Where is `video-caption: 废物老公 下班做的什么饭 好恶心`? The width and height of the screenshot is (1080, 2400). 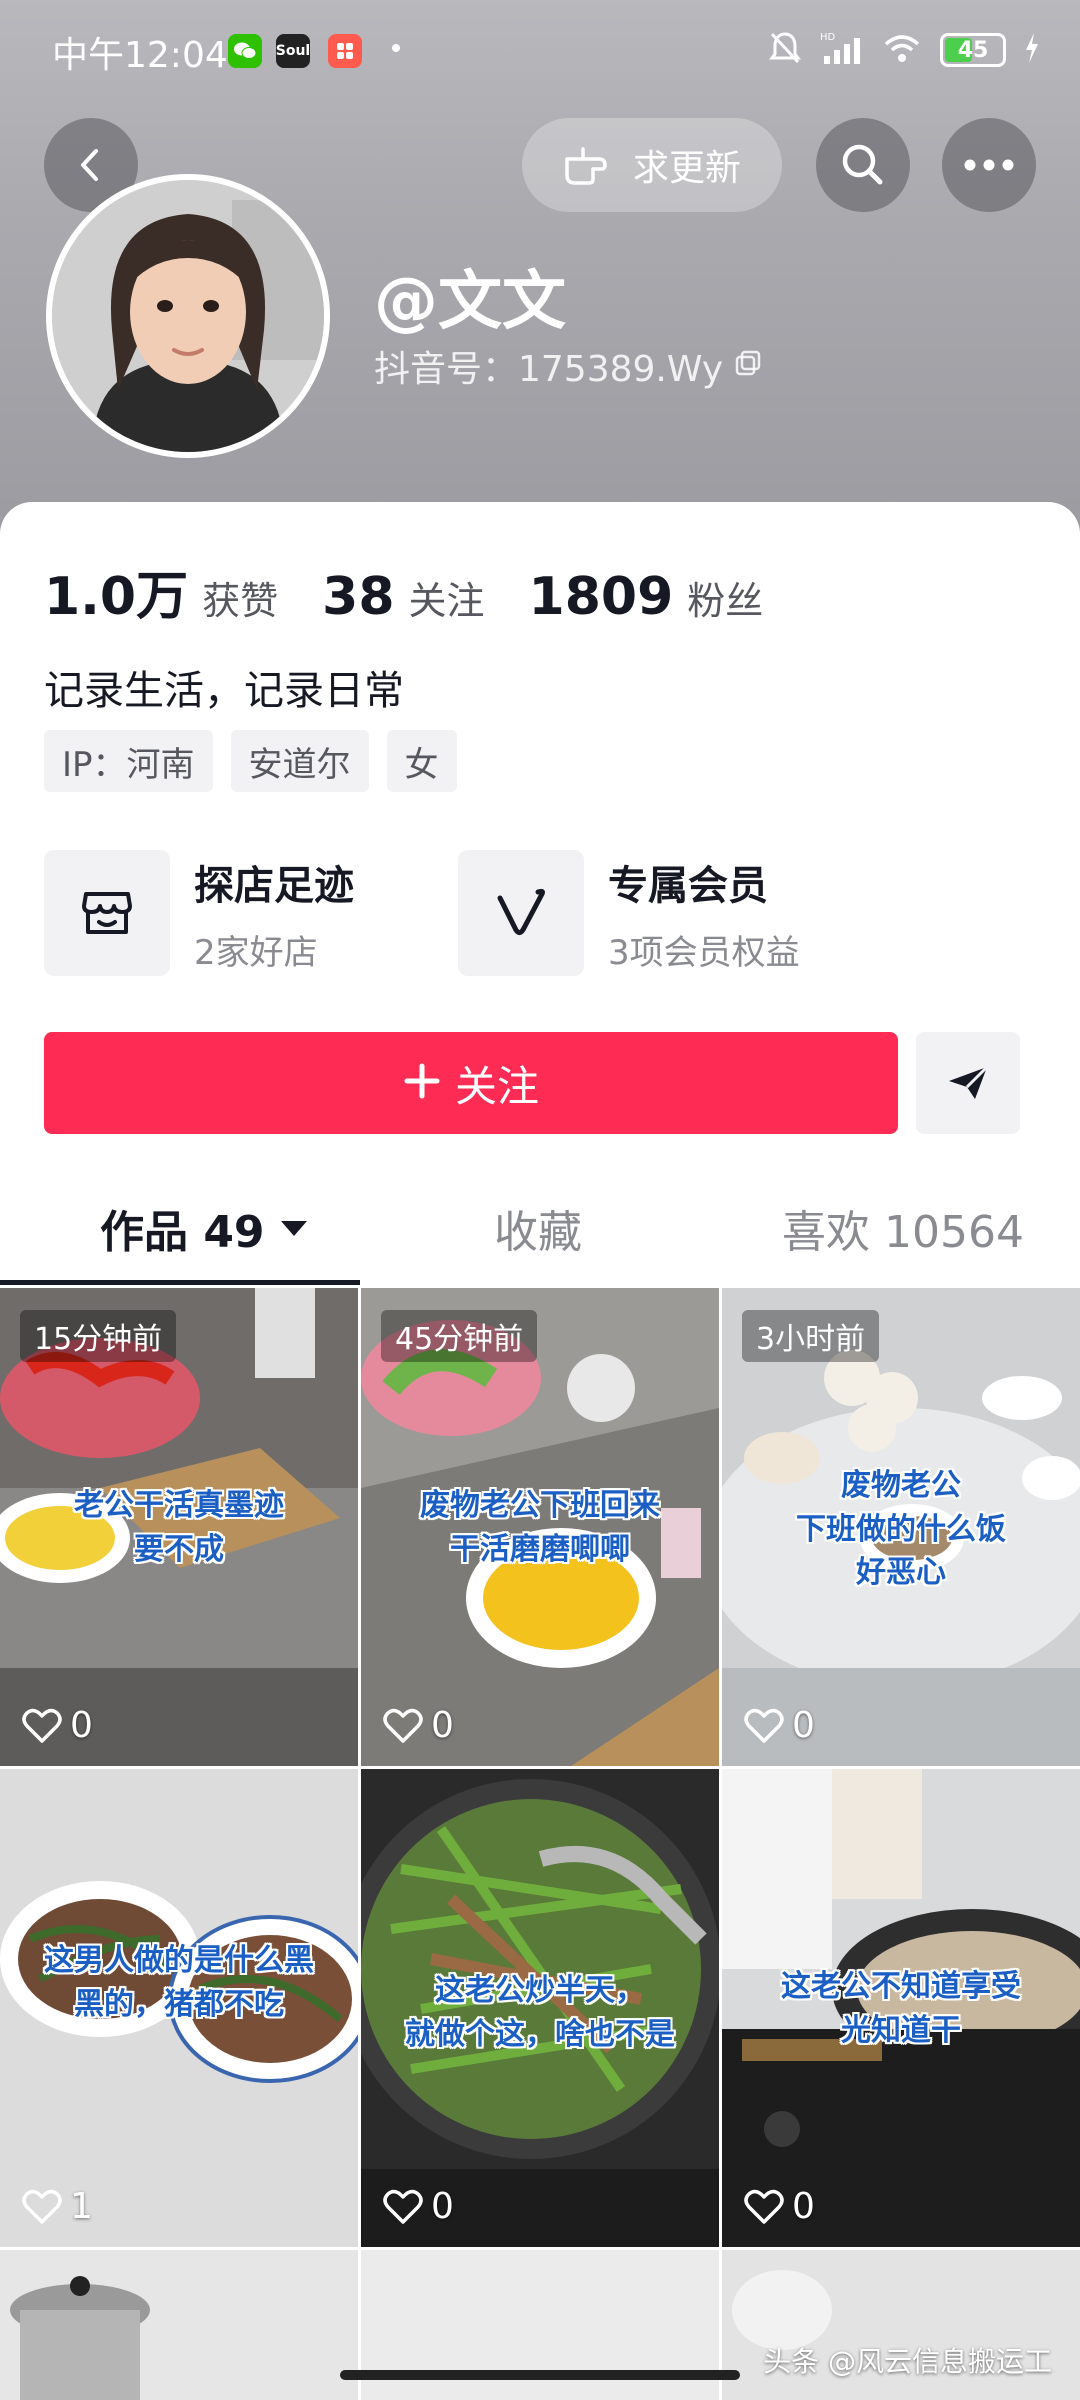
video-caption: 废物老公 下班做的什么饭 好恶心 is located at coordinates (901, 1529).